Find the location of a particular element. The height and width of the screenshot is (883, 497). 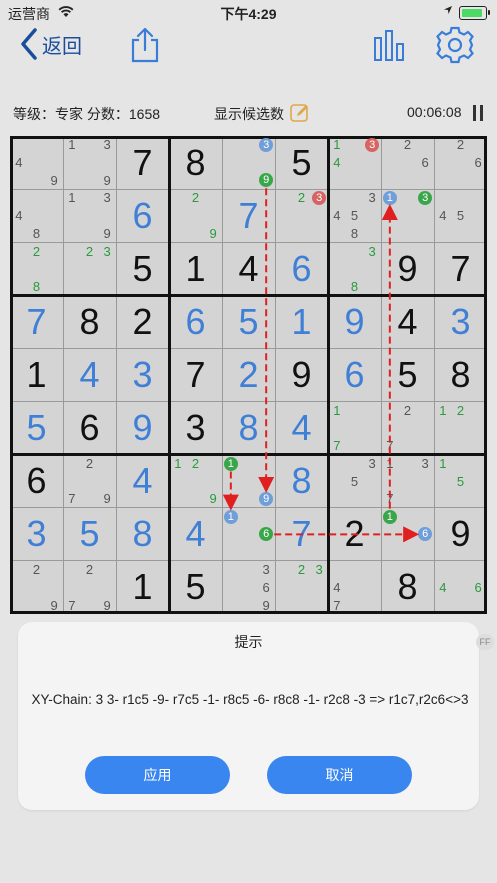

candidate: 9 is located at coordinates (107, 180).